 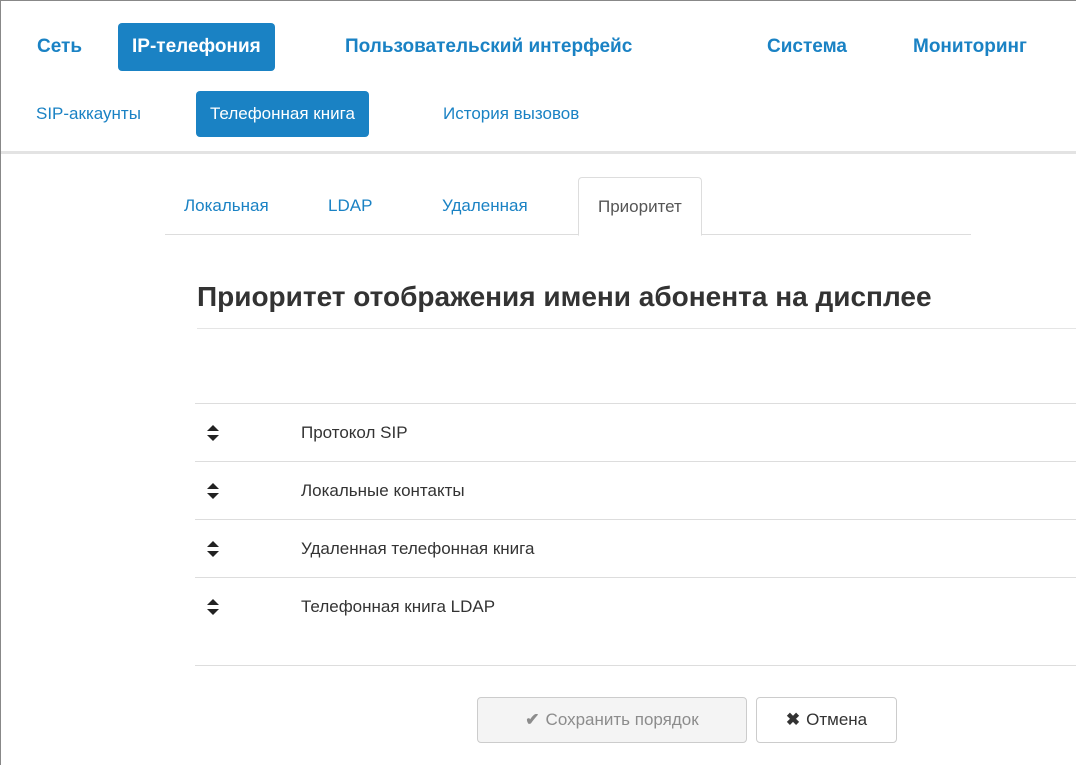 What do you see at coordinates (418, 548) in the screenshot?
I see `priority-item-label: Удаленная телефонная книга` at bounding box center [418, 548].